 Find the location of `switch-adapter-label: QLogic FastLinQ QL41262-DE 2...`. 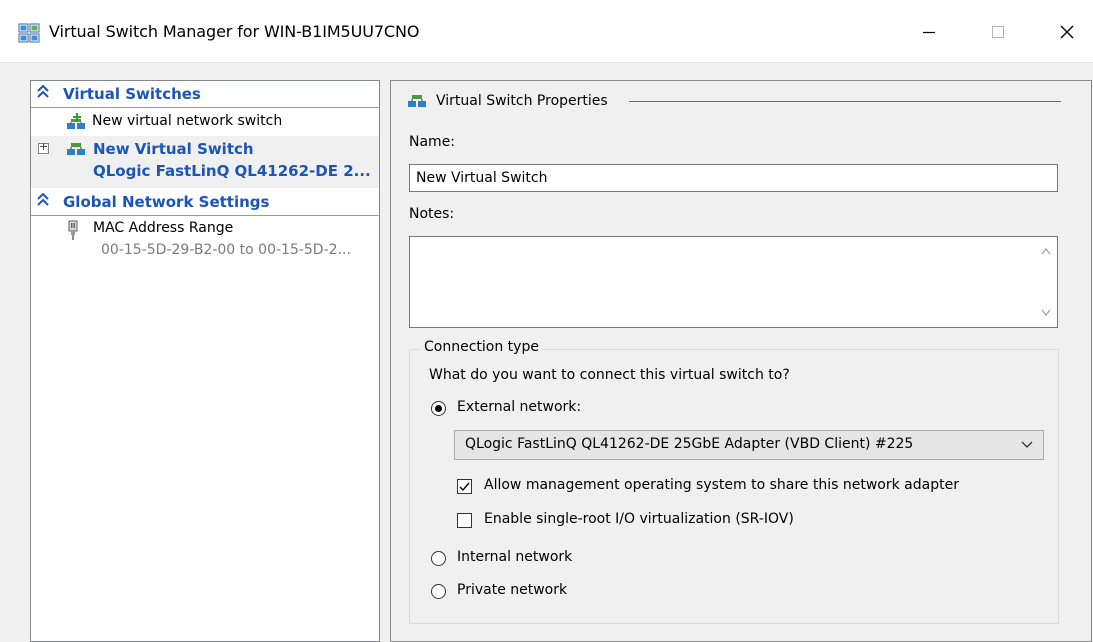

switch-adapter-label: QLogic FastLinQ QL41262-DE 2... is located at coordinates (232, 171).